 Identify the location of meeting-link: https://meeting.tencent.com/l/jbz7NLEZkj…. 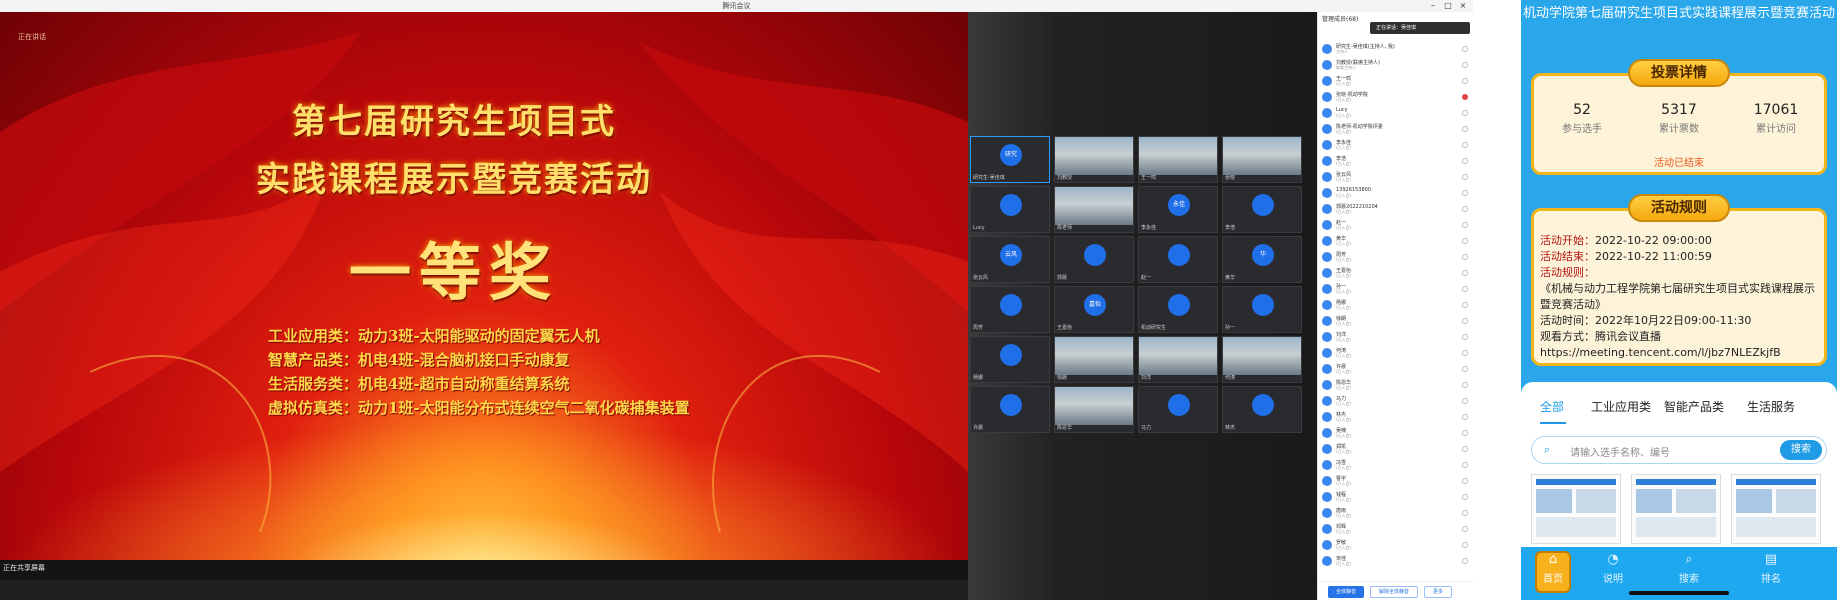
(1681, 353).